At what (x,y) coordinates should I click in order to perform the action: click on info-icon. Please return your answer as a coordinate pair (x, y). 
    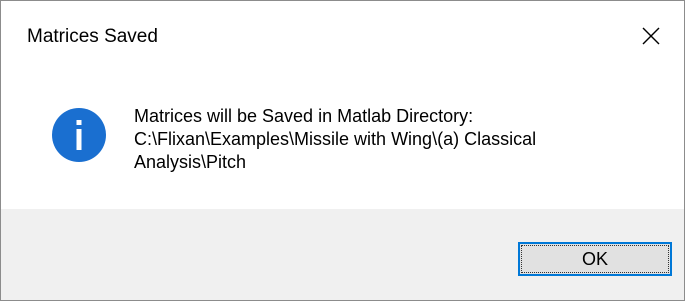
    Looking at the image, I should click on (79, 135).